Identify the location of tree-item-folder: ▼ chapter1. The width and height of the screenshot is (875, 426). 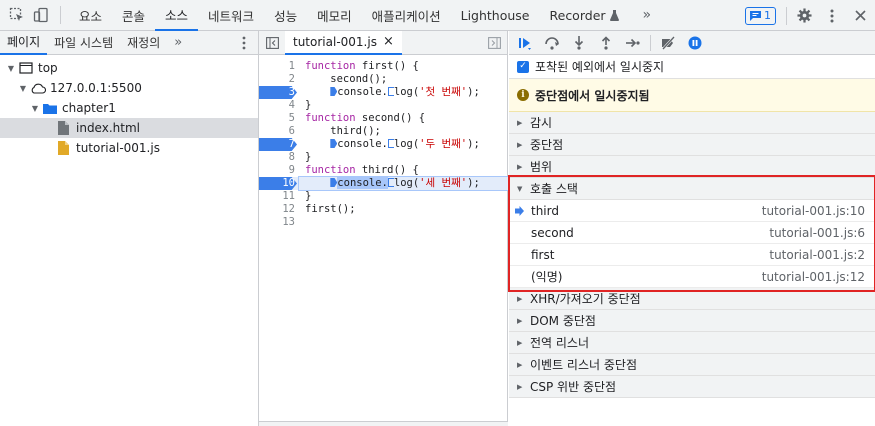
(129, 108).